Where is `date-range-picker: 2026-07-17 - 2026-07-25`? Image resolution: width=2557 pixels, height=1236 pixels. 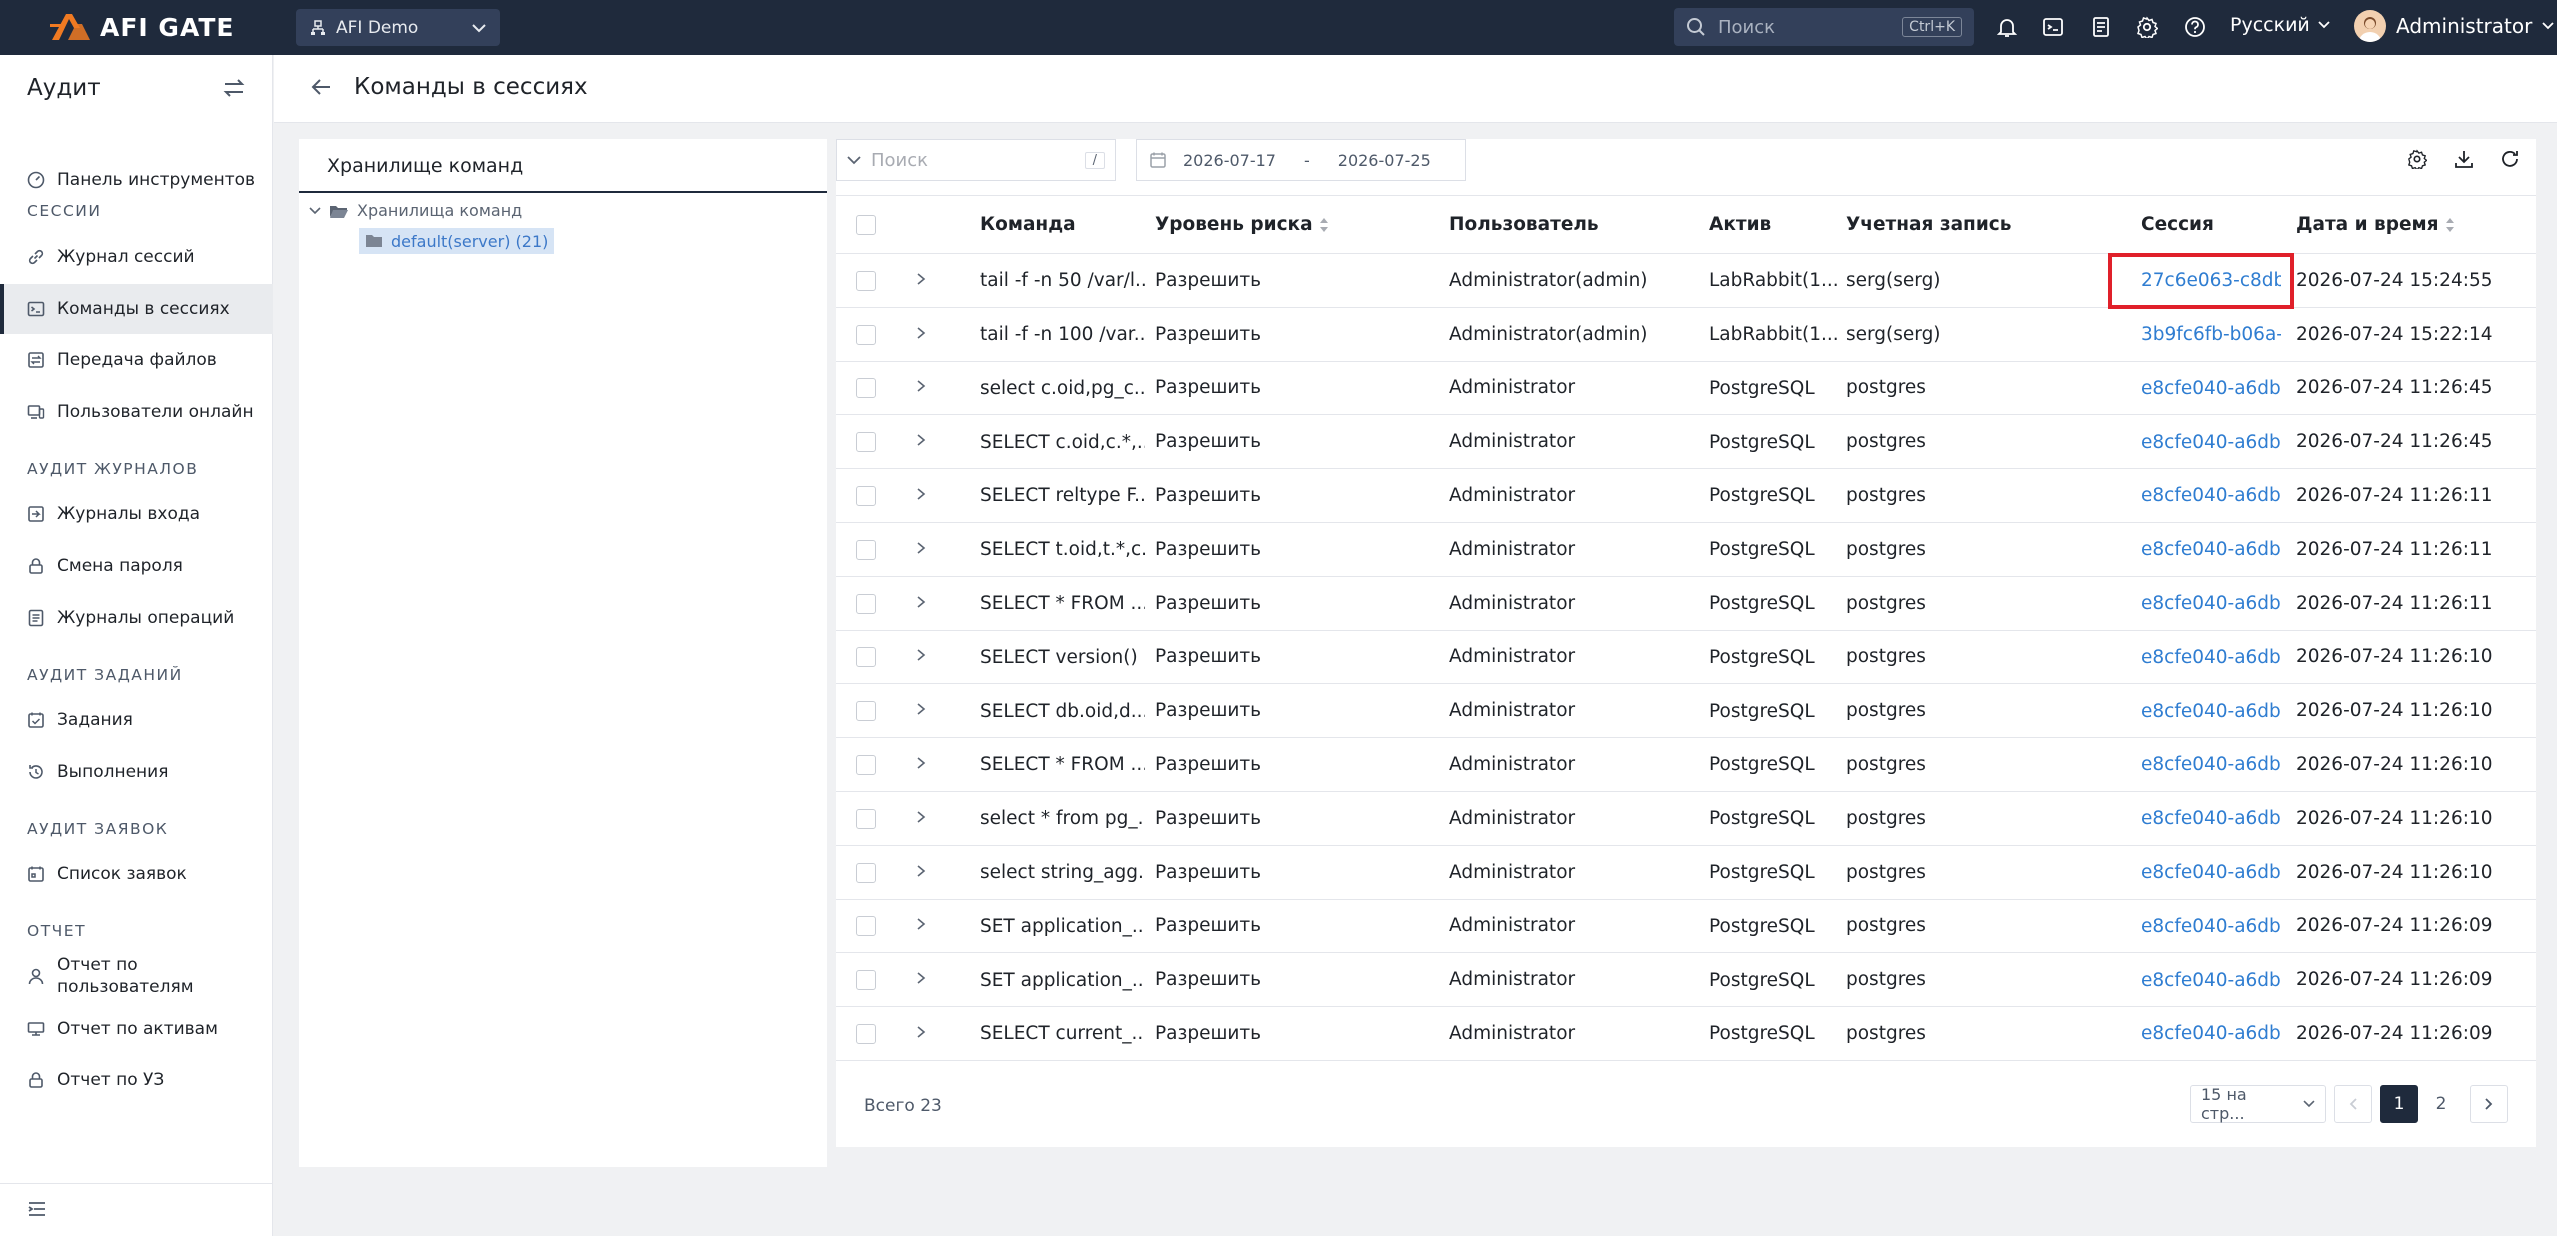 date-range-picker: 2026-07-17 - 2026-07-25 is located at coordinates (1301, 160).